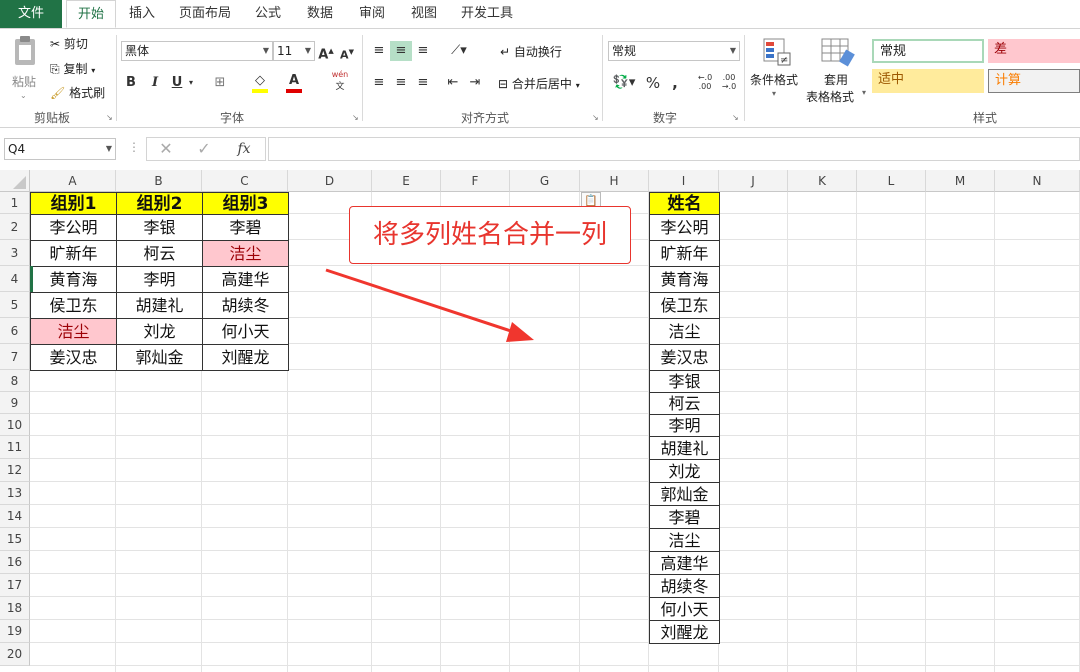  What do you see at coordinates (684, 494) in the screenshot?
I see `name-list-cell: 郭灿金` at bounding box center [684, 494].